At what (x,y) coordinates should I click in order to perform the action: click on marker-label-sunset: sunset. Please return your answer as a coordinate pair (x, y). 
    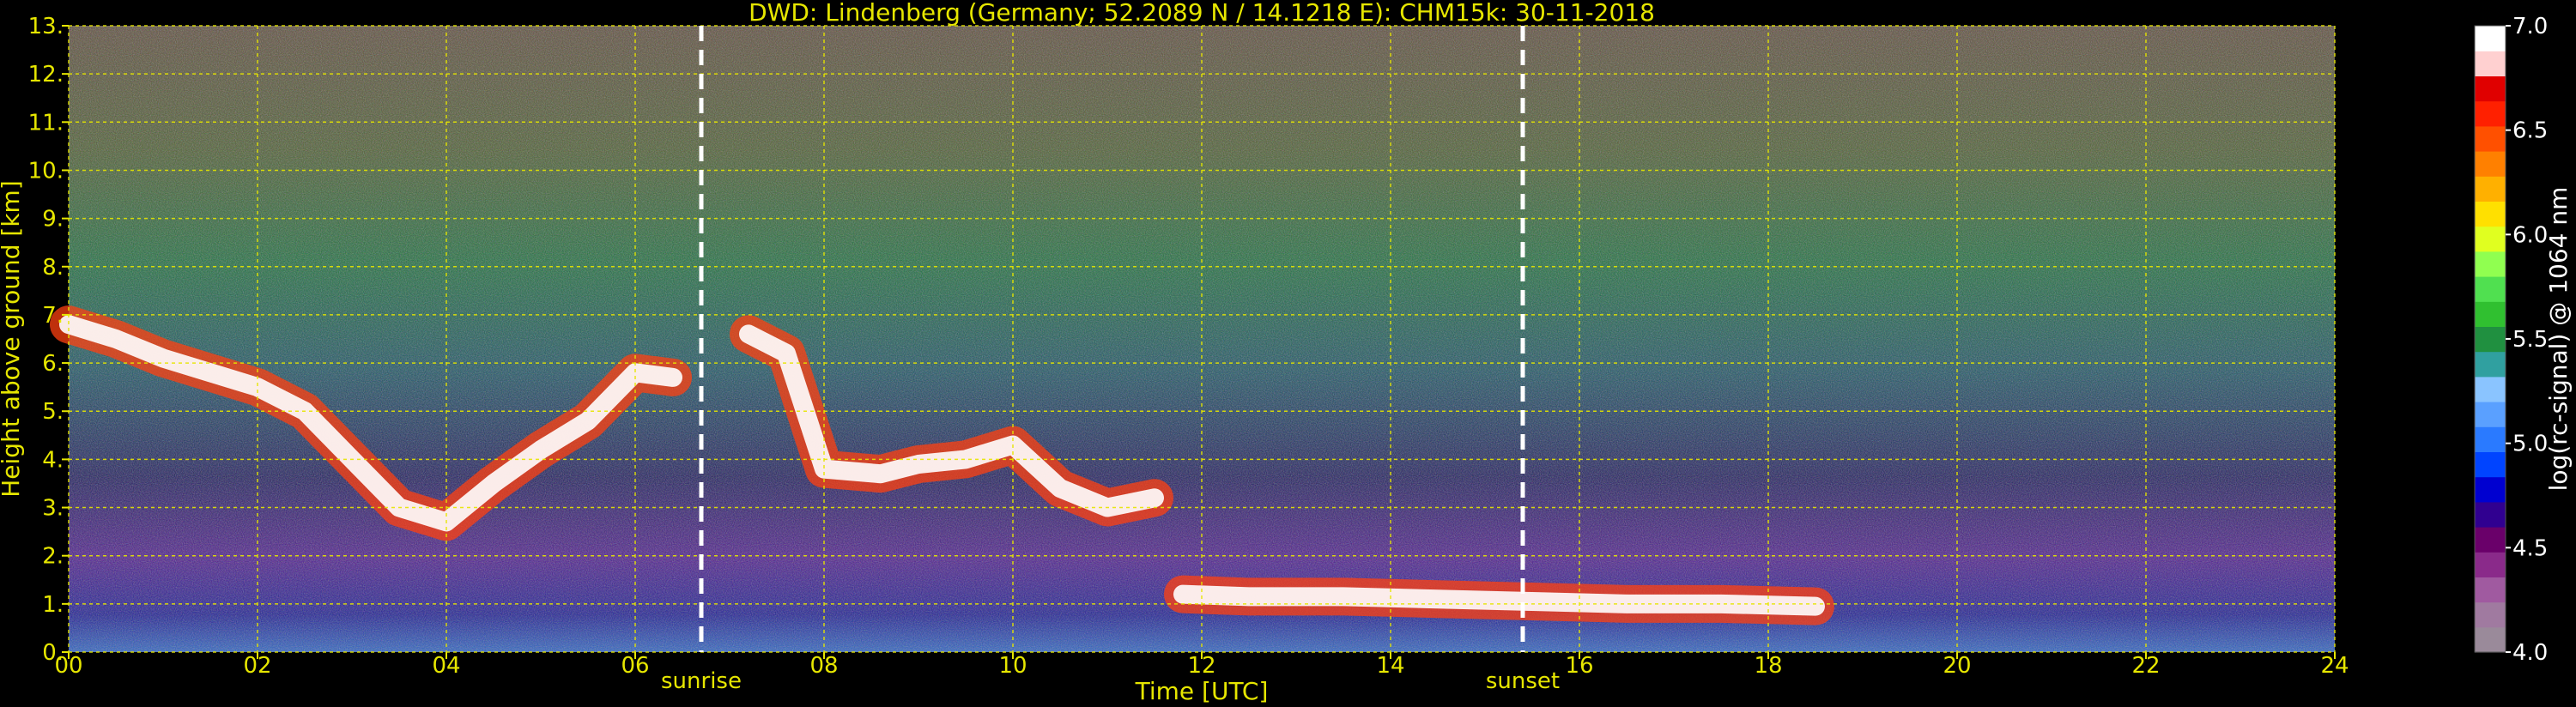
    Looking at the image, I should click on (1523, 681).